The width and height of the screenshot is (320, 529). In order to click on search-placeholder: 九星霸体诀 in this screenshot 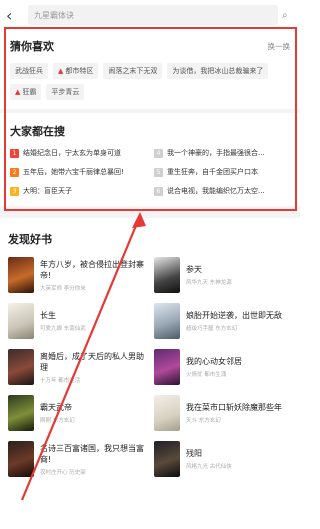, I will do `click(54, 15)`.